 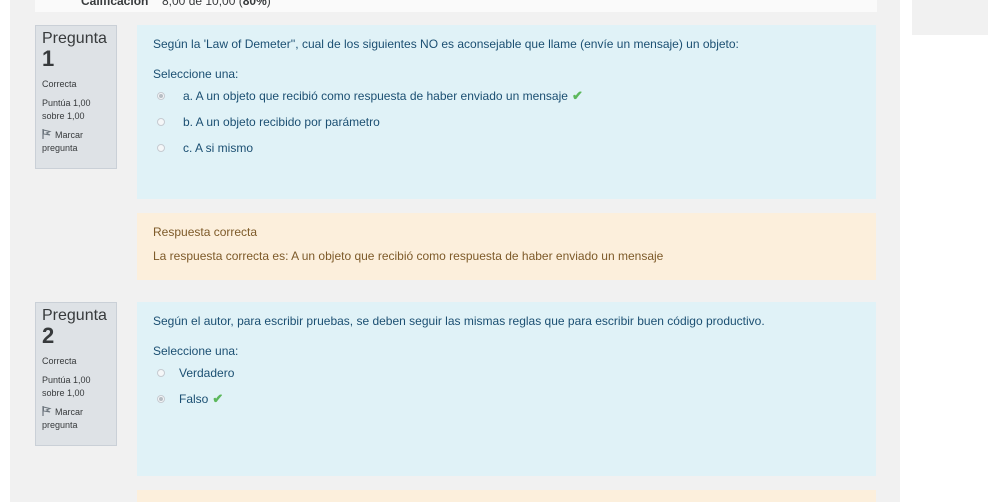 I want to click on summary-label: Calificación, so click(x=115, y=4).